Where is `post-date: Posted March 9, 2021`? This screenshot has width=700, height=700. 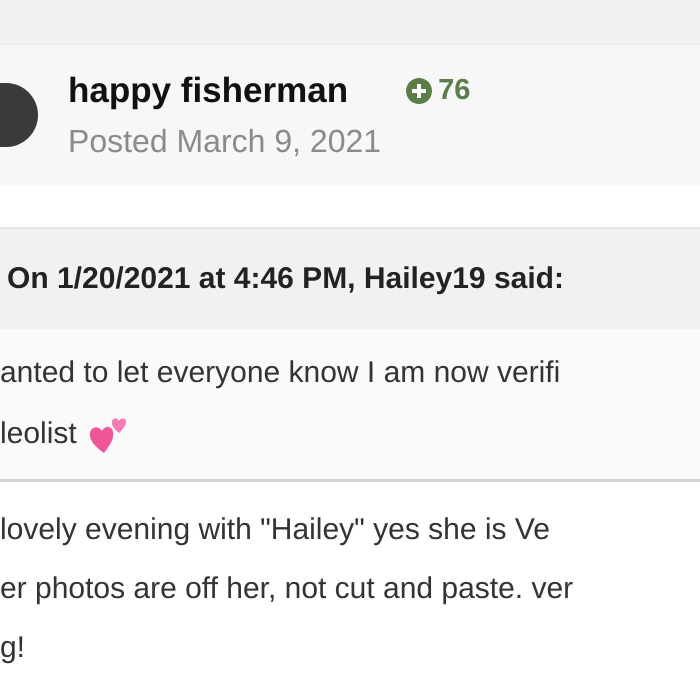 post-date: Posted March 9, 2021 is located at coordinates (225, 141).